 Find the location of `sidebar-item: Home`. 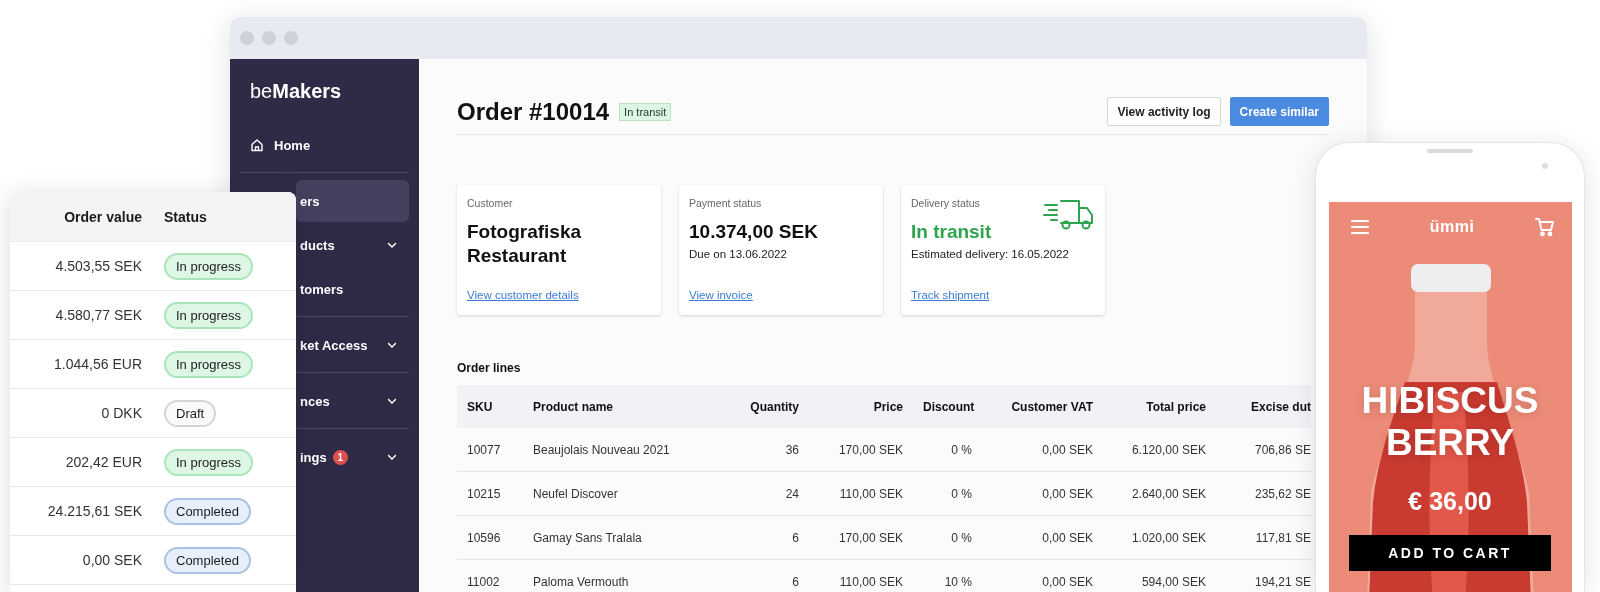

sidebar-item: Home is located at coordinates (324, 148).